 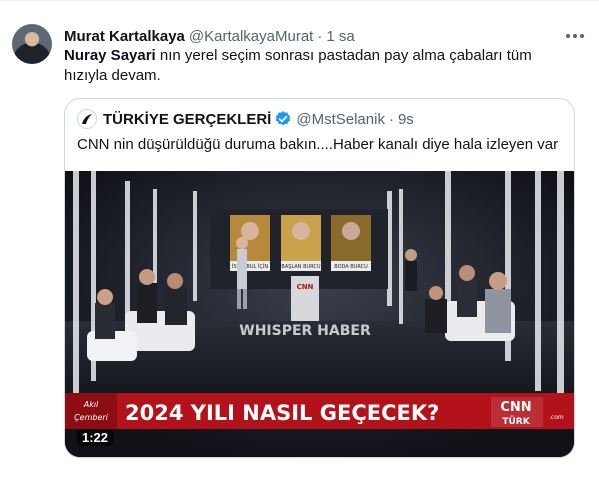 I want to click on author-avatar, so click(x=32, y=44).